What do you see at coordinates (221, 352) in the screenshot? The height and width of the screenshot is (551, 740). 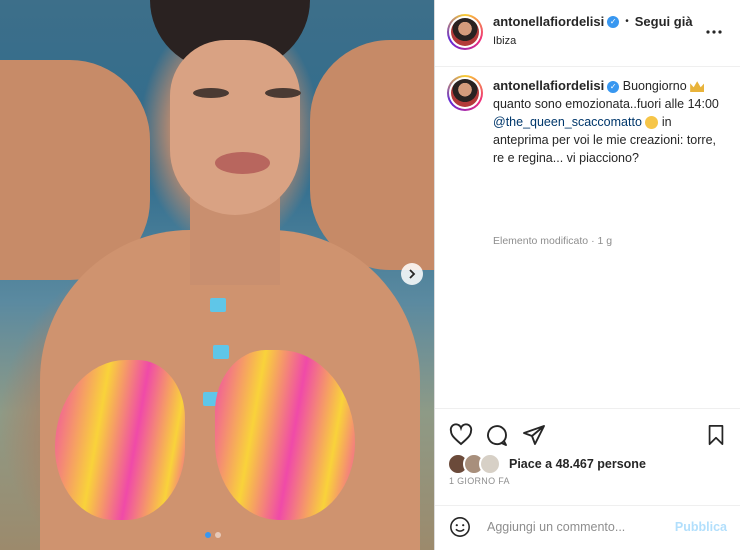 I see `pendant-queen` at bounding box center [221, 352].